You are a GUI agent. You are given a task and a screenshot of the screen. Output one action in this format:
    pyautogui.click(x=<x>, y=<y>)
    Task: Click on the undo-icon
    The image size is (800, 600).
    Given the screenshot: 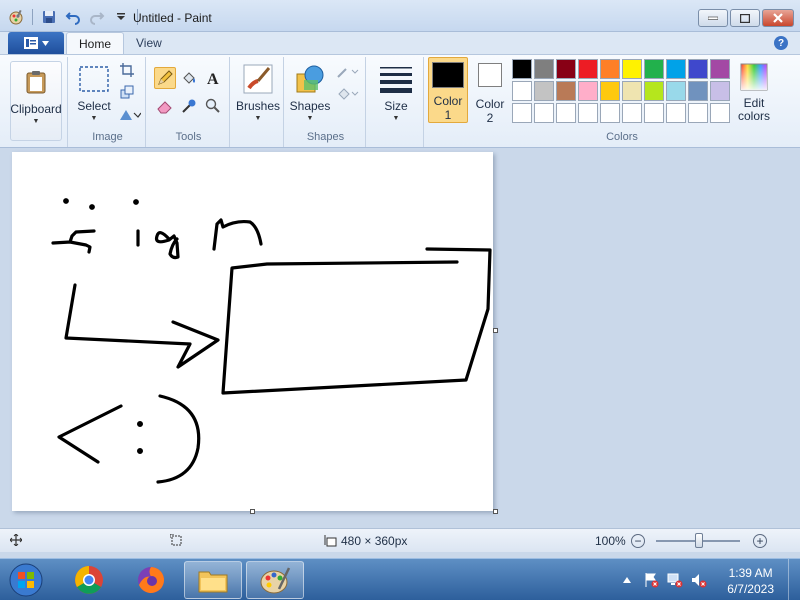 What is the action you would take?
    pyautogui.click(x=73, y=17)
    